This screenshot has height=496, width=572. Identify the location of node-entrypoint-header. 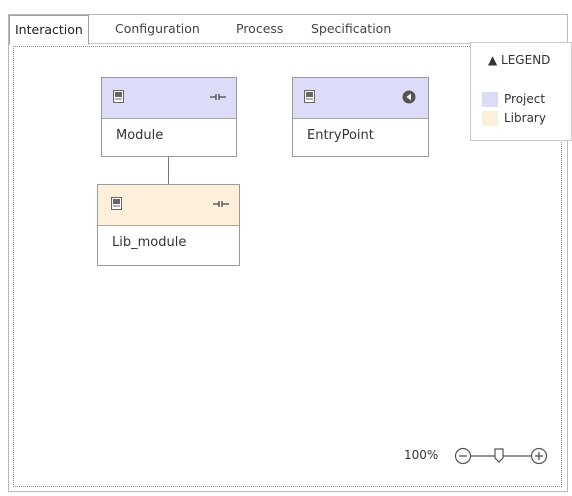
(360, 98).